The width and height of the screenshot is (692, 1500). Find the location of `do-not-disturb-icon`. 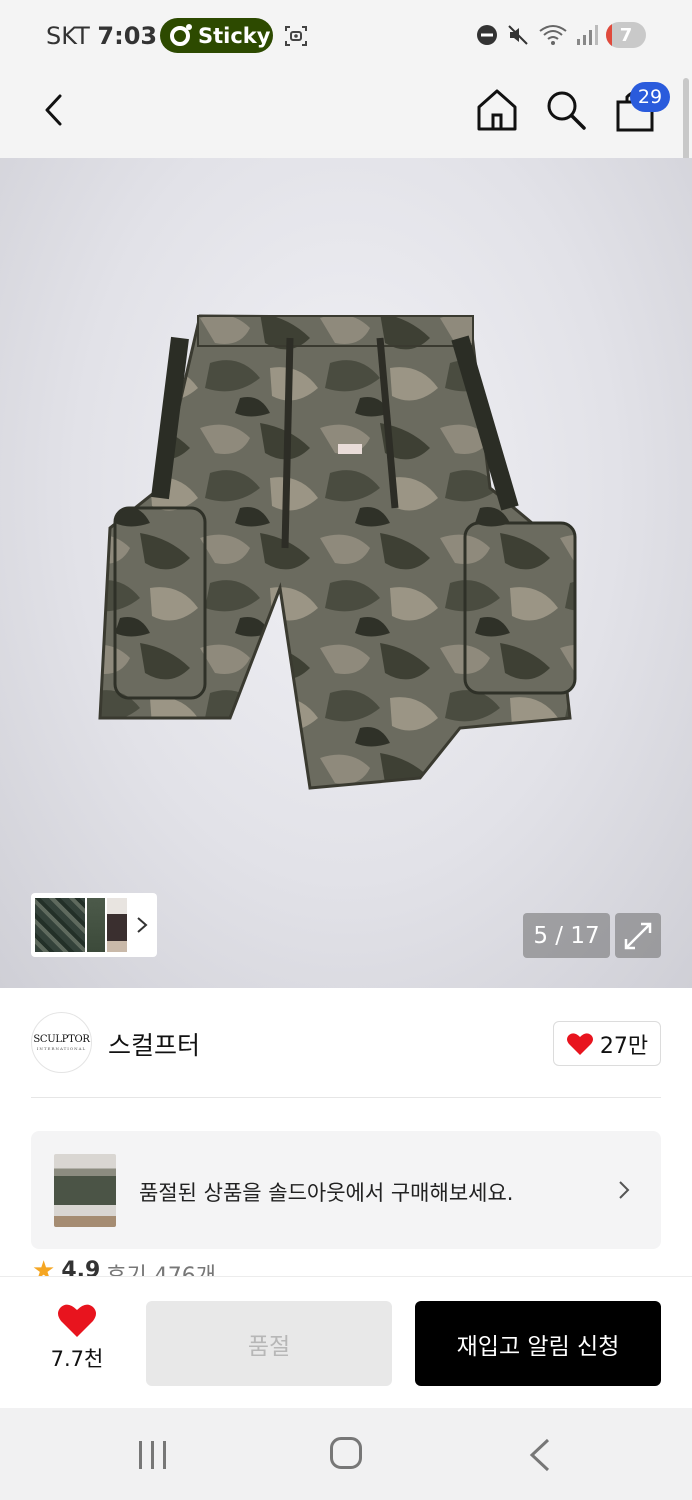

do-not-disturb-icon is located at coordinates (487, 35).